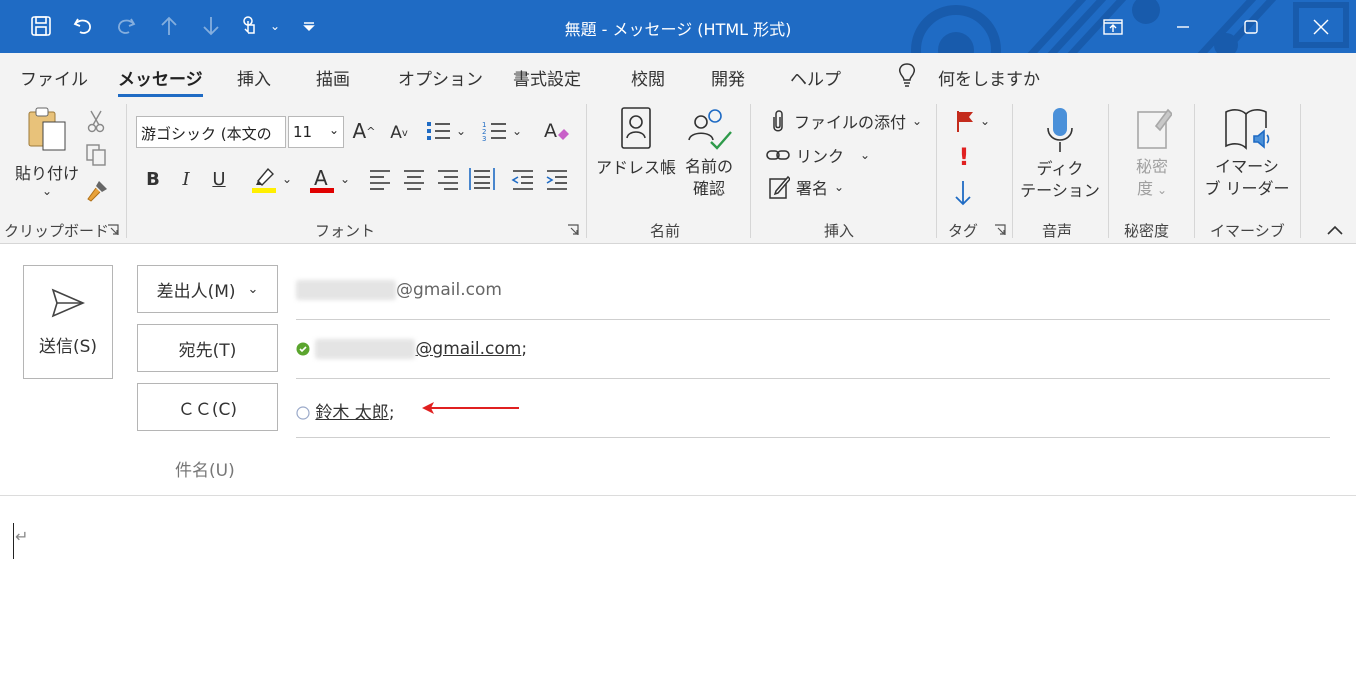  What do you see at coordinates (1152, 156) in the screenshot?
I see `sensitivity-button: 秘密 度 ⌄` at bounding box center [1152, 156].